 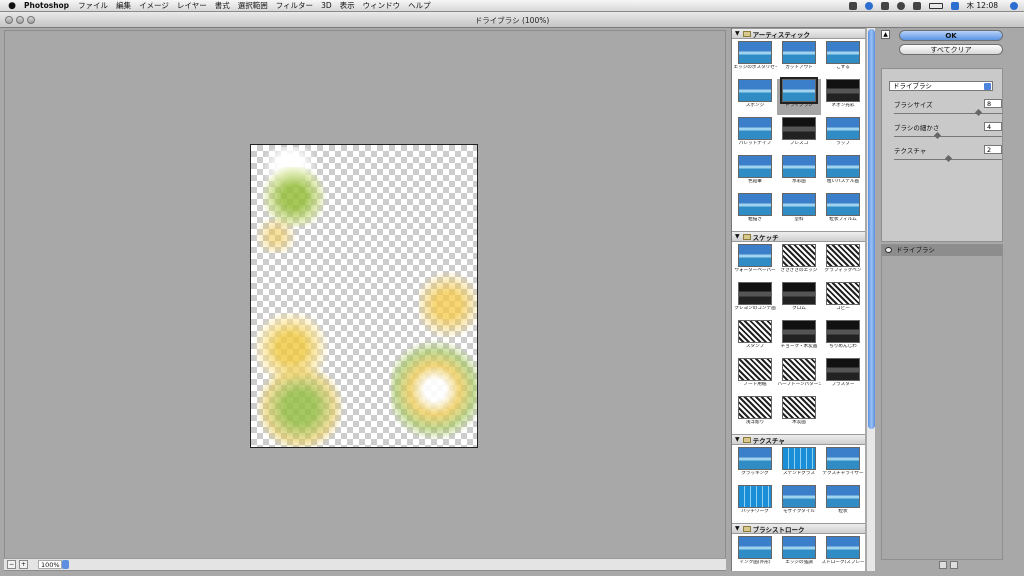 I want to click on brush-detail-field: 4, so click(x=993, y=126).